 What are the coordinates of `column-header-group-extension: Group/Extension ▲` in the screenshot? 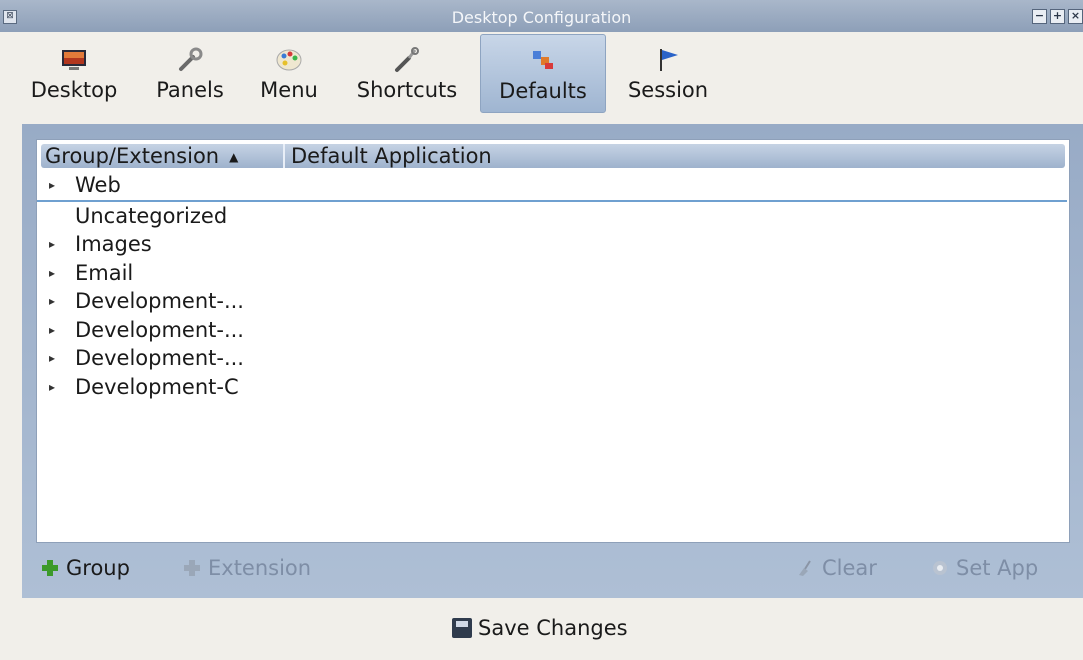 It's located at (163, 156).